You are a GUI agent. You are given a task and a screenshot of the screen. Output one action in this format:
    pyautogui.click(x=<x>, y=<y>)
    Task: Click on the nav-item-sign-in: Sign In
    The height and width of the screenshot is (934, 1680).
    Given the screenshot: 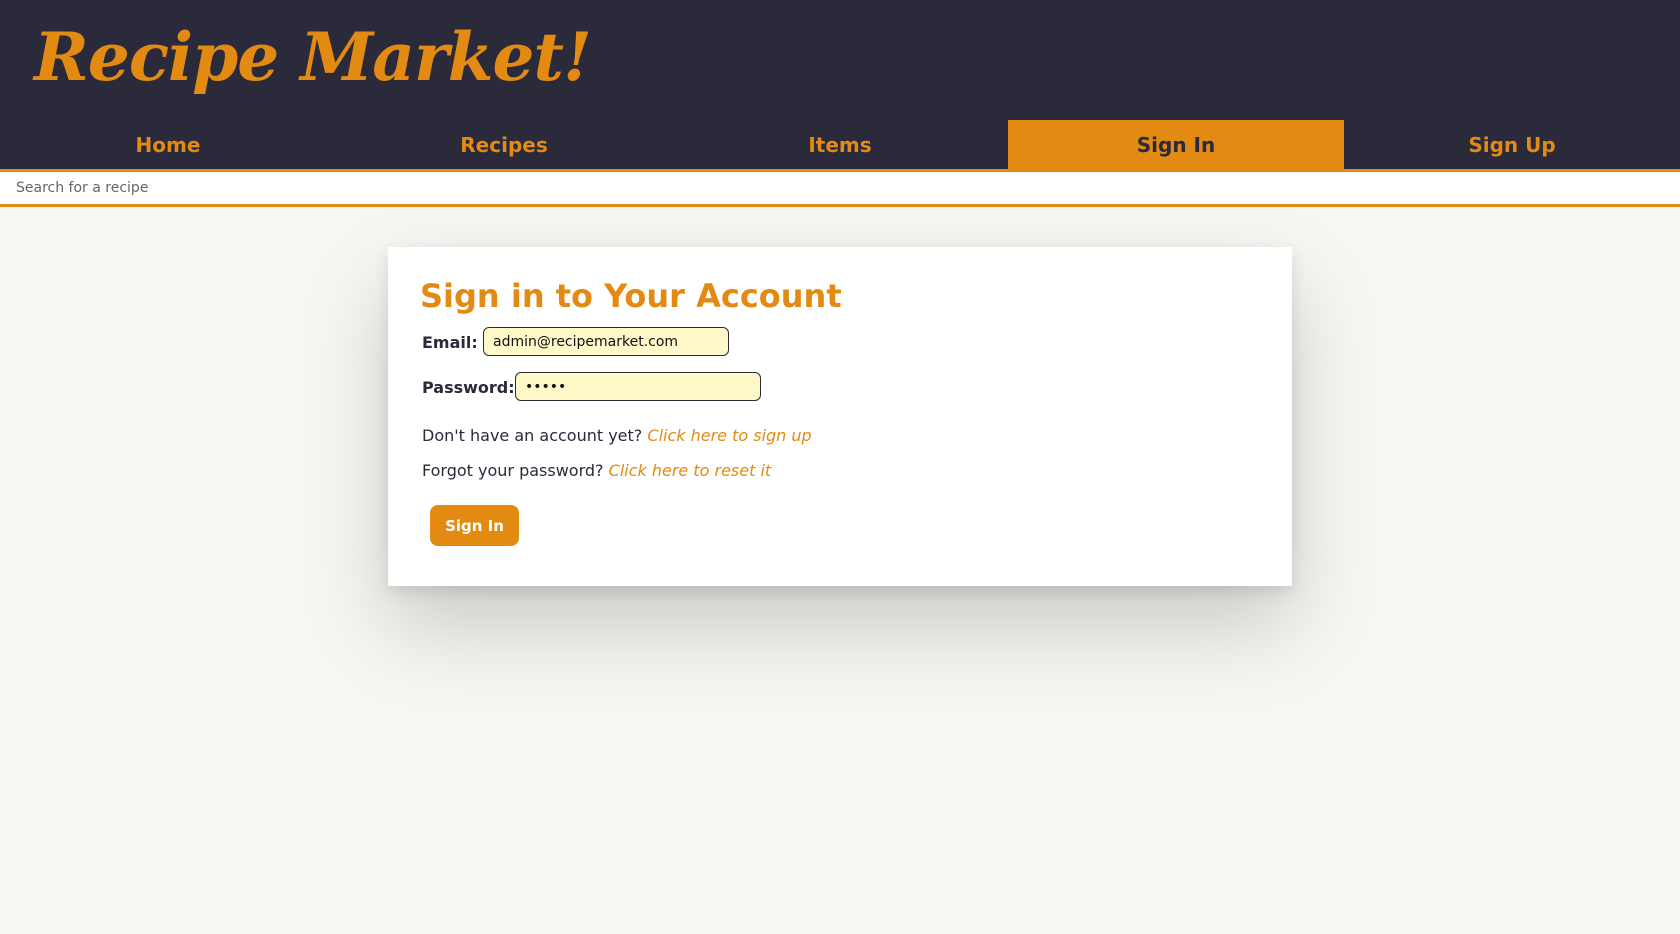 What is the action you would take?
    pyautogui.click(x=1176, y=144)
    